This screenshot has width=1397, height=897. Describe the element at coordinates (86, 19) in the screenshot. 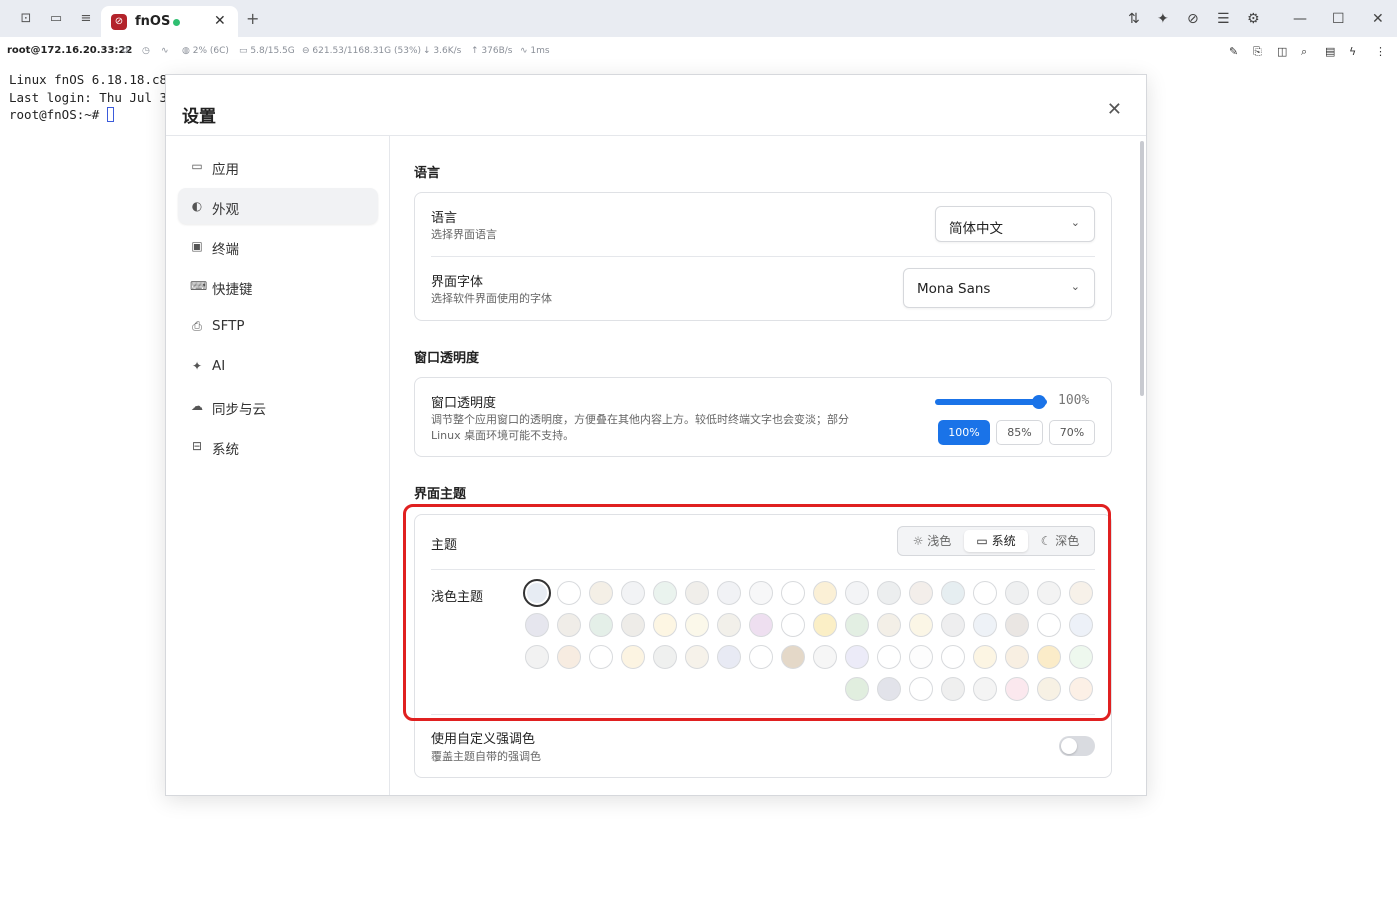

I see `menu-icon: ≡` at that location.